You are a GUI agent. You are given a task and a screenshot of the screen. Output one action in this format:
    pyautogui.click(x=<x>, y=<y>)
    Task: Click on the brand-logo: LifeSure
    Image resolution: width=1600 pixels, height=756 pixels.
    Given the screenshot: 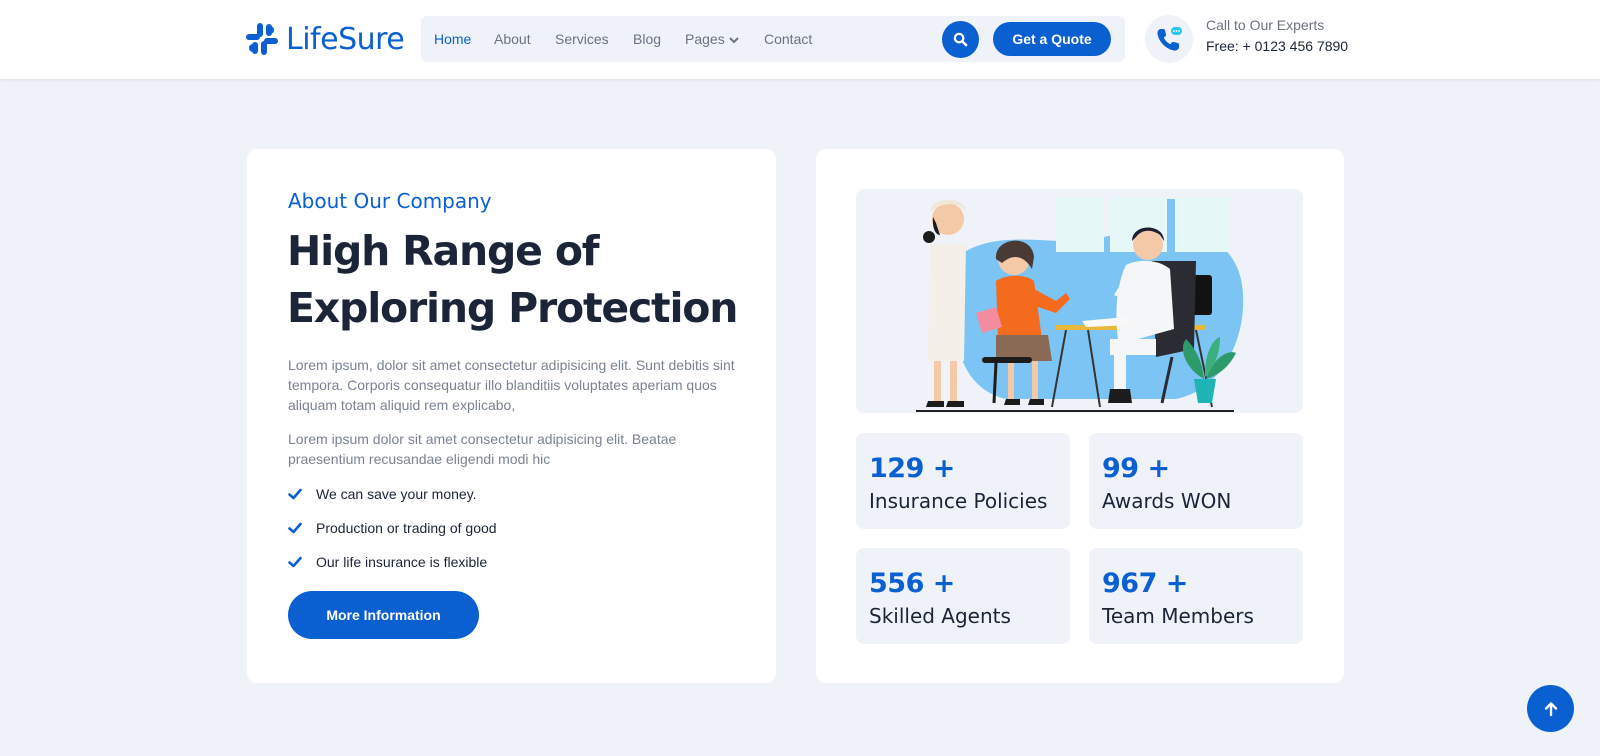 What is the action you would take?
    pyautogui.click(x=325, y=39)
    